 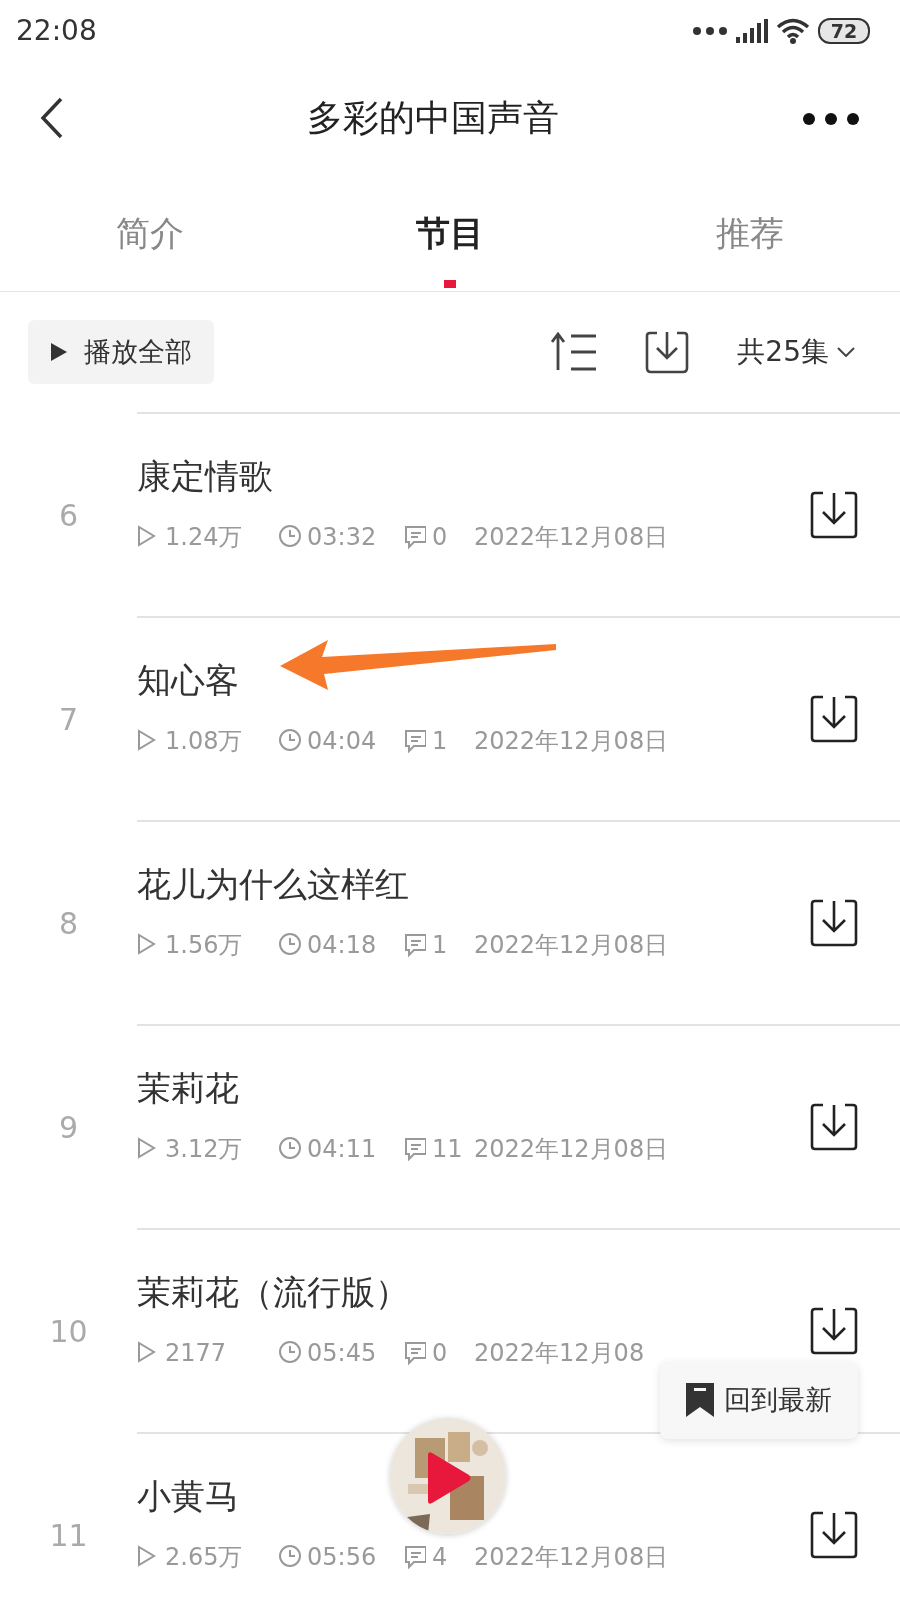 What do you see at coordinates (204, 537) in the screenshot?
I see `play-count: 1.24万` at bounding box center [204, 537].